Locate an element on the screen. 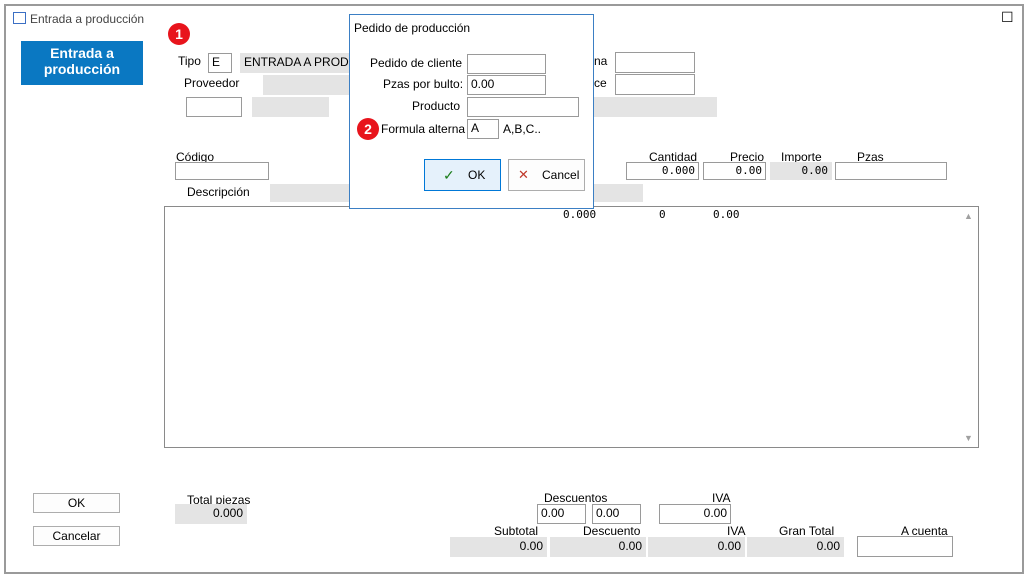 The height and width of the screenshot is (582, 1031). dialog-ok-button: ✓ OK is located at coordinates (462, 175).